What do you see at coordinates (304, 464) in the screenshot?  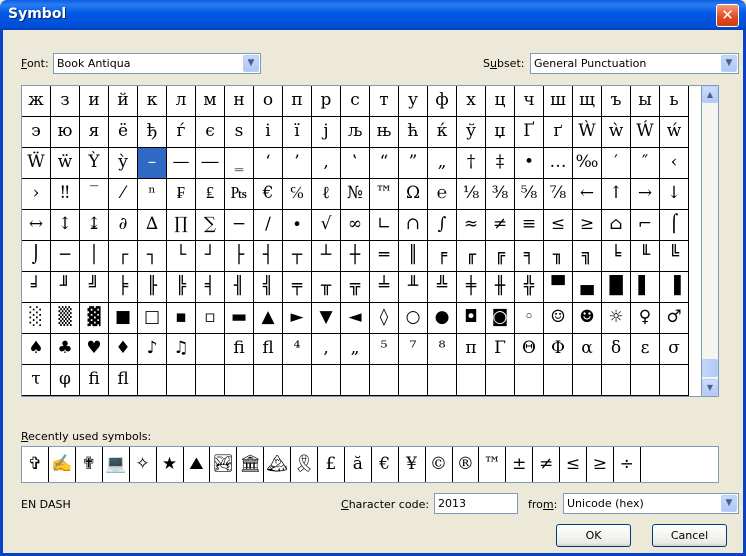 I see `recent-symbol-cell: 🎗` at bounding box center [304, 464].